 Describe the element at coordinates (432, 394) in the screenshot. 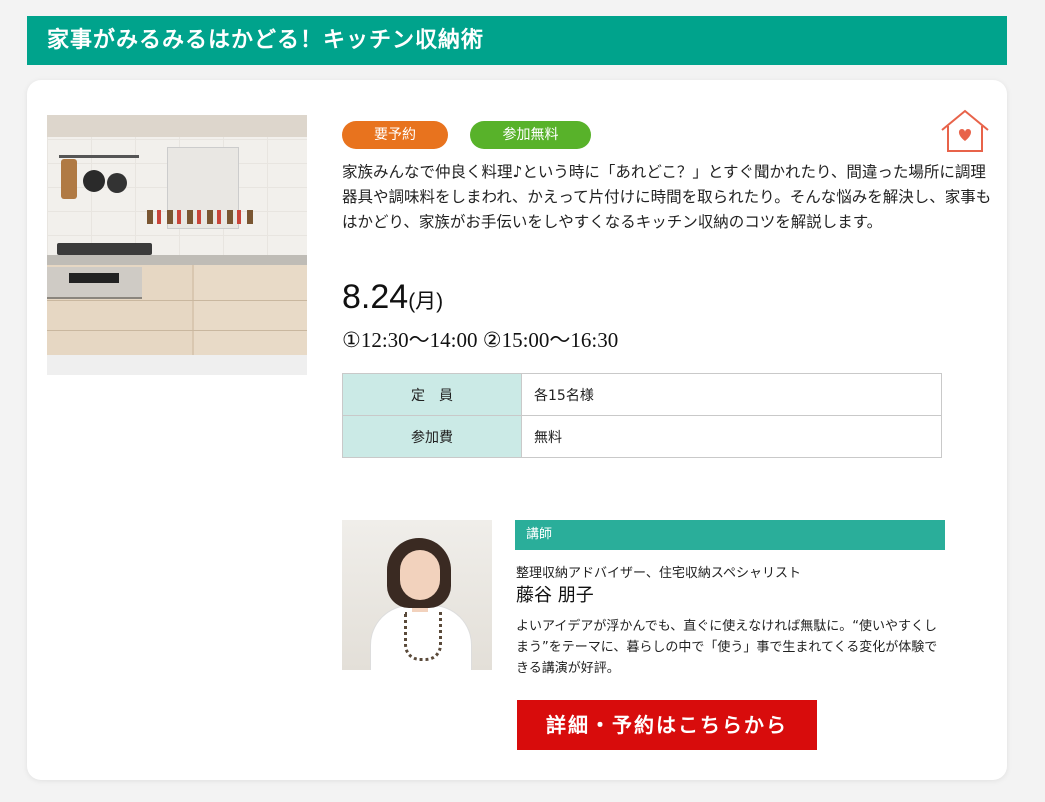

I see `capacity-label: 定 員` at that location.